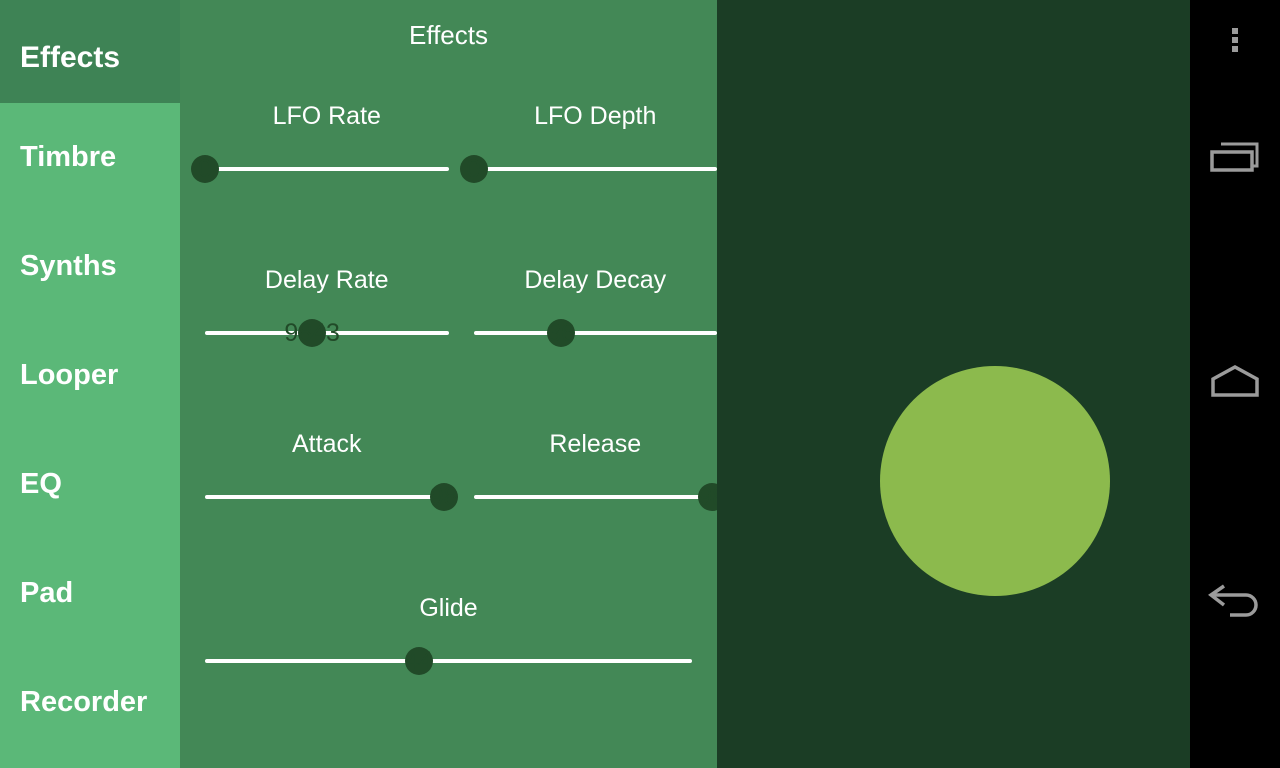 Image resolution: width=1280 pixels, height=768 pixels. I want to click on slider-label: Release, so click(595, 444).